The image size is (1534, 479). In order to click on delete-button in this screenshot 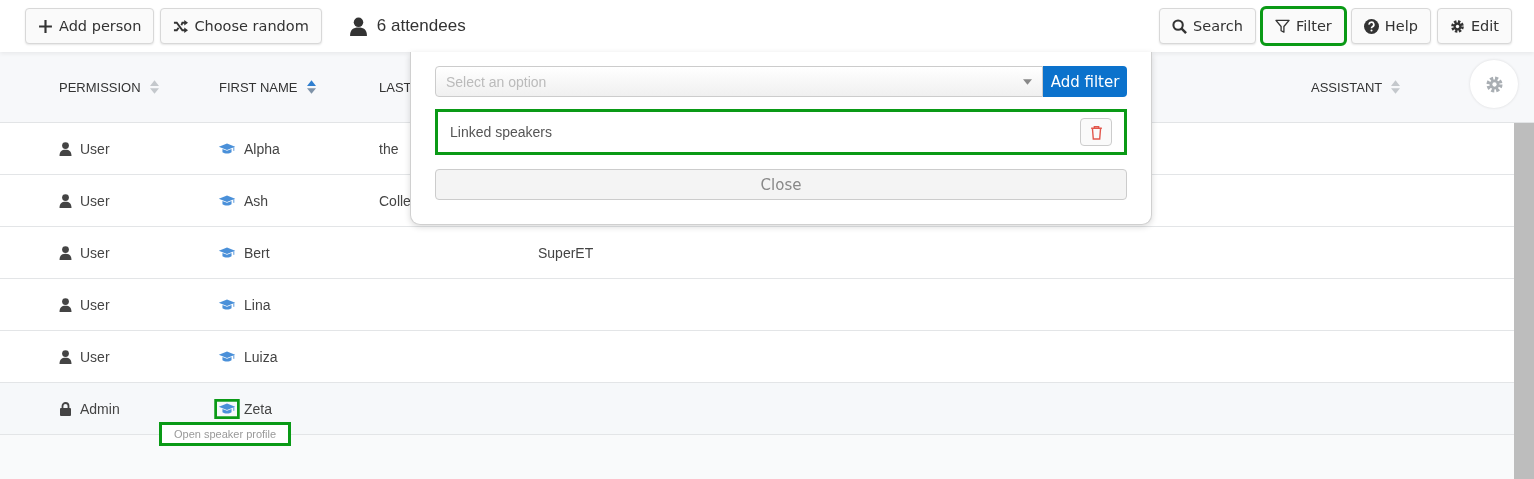, I will do `click(1096, 132)`.